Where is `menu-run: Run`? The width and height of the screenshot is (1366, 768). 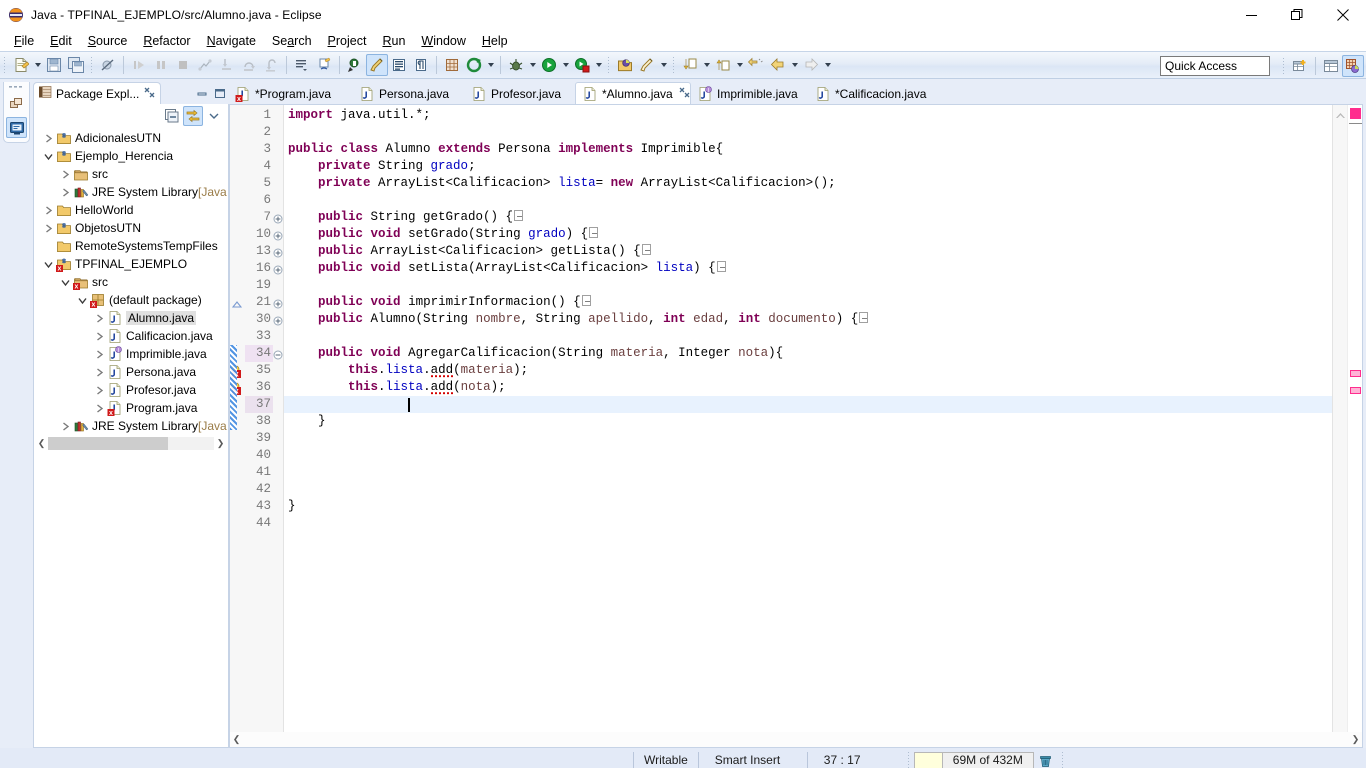
menu-run: Run is located at coordinates (393, 41).